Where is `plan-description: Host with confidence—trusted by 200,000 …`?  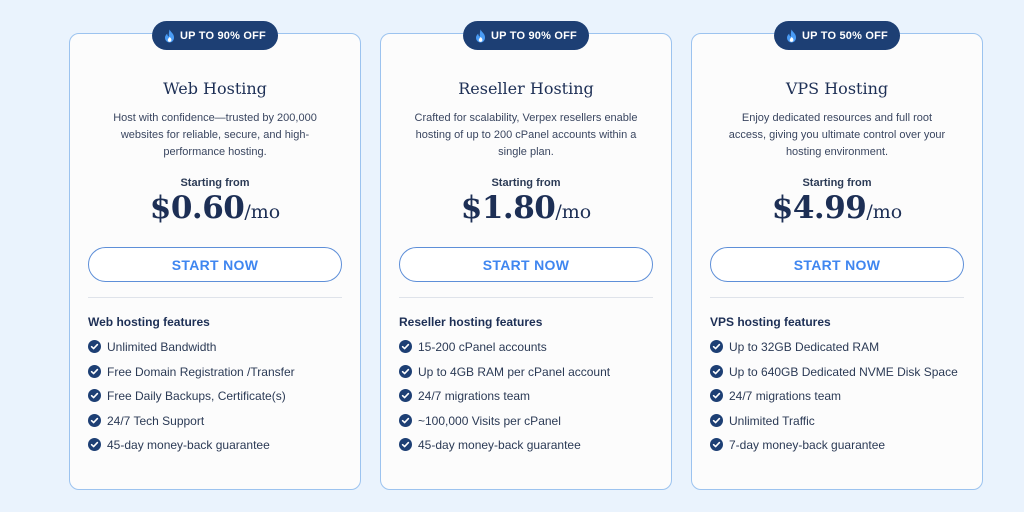
plan-description: Host with confidence—trusted by 200,000 … is located at coordinates (215, 135).